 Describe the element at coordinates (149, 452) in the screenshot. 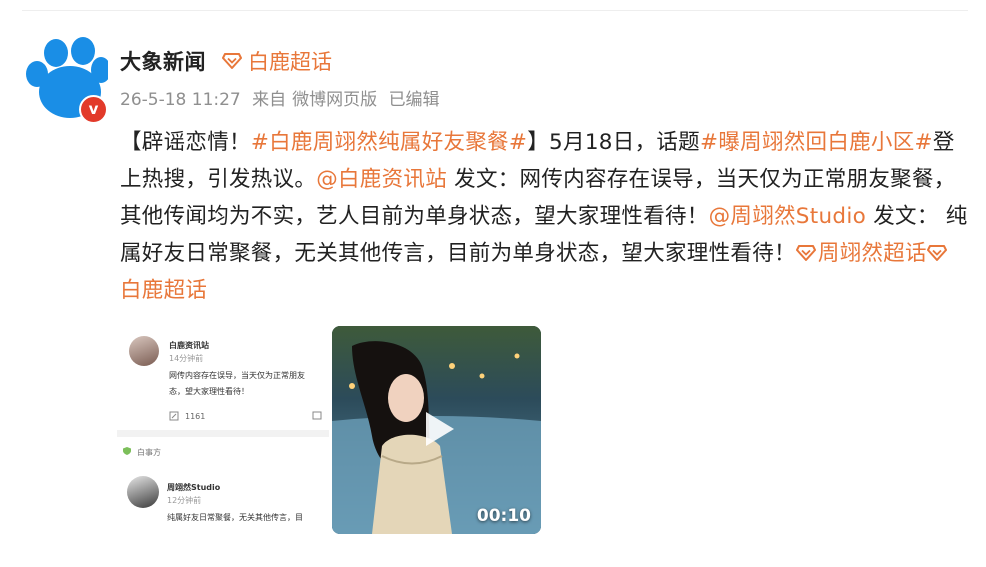

I see `source-note: 白事方` at that location.